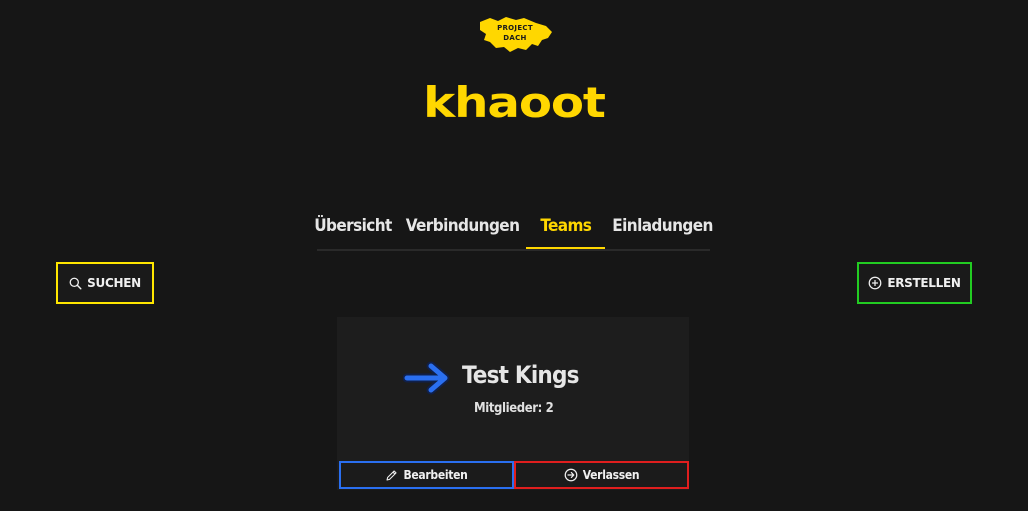 This screenshot has height=511, width=1028. What do you see at coordinates (114, 283) in the screenshot?
I see `search-button-label: SUCHEN` at bounding box center [114, 283].